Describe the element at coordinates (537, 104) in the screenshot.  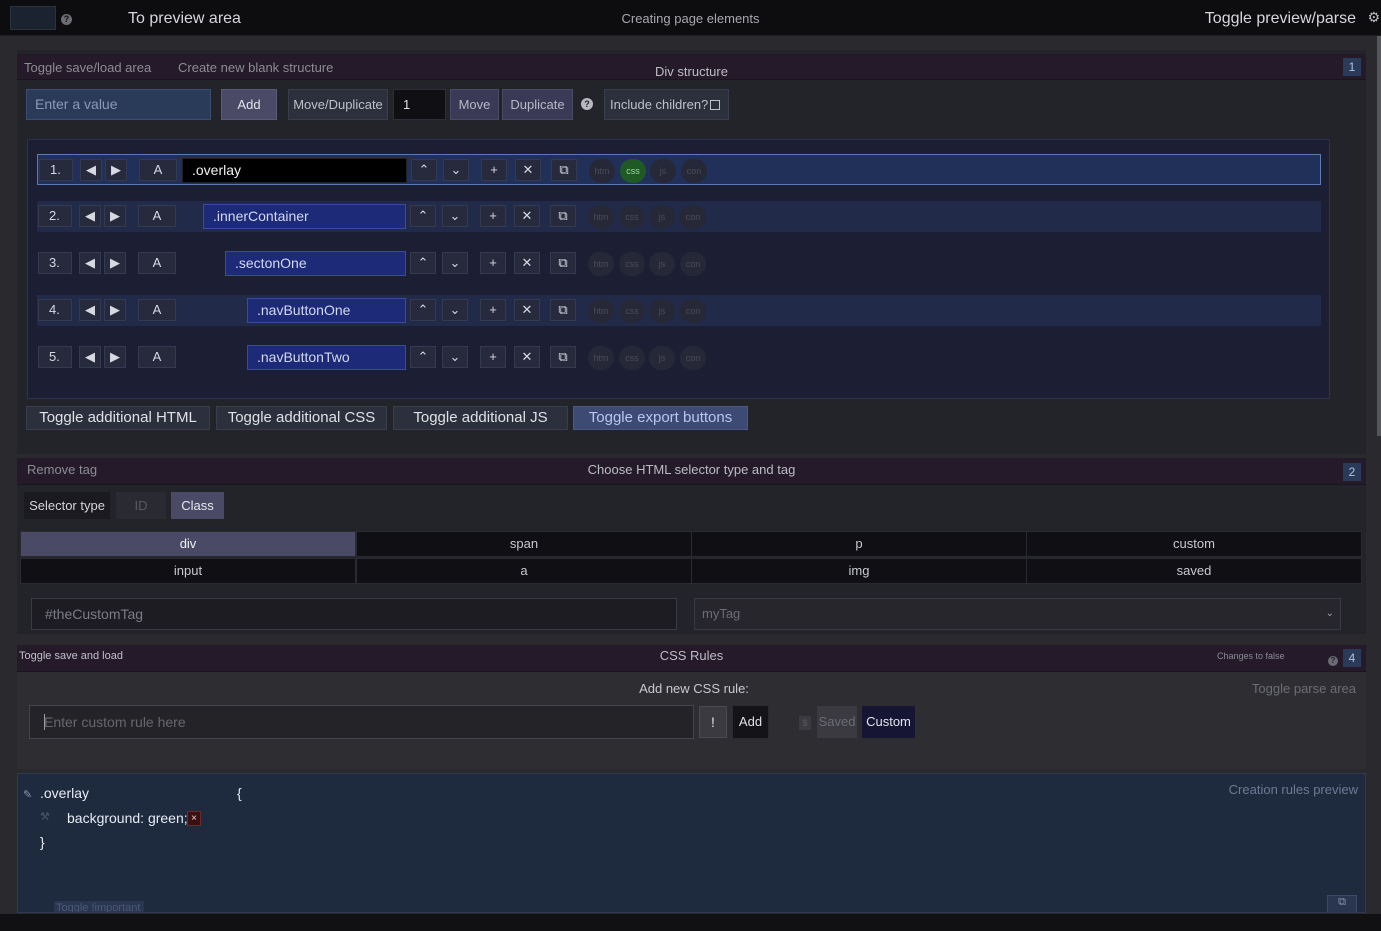
I see `duplicate-button: Duplicate` at that location.